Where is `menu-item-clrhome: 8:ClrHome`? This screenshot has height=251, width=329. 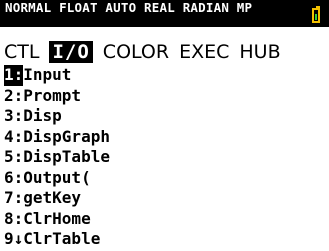 menu-item-clrhome: 8:ClrHome is located at coordinates (57, 219).